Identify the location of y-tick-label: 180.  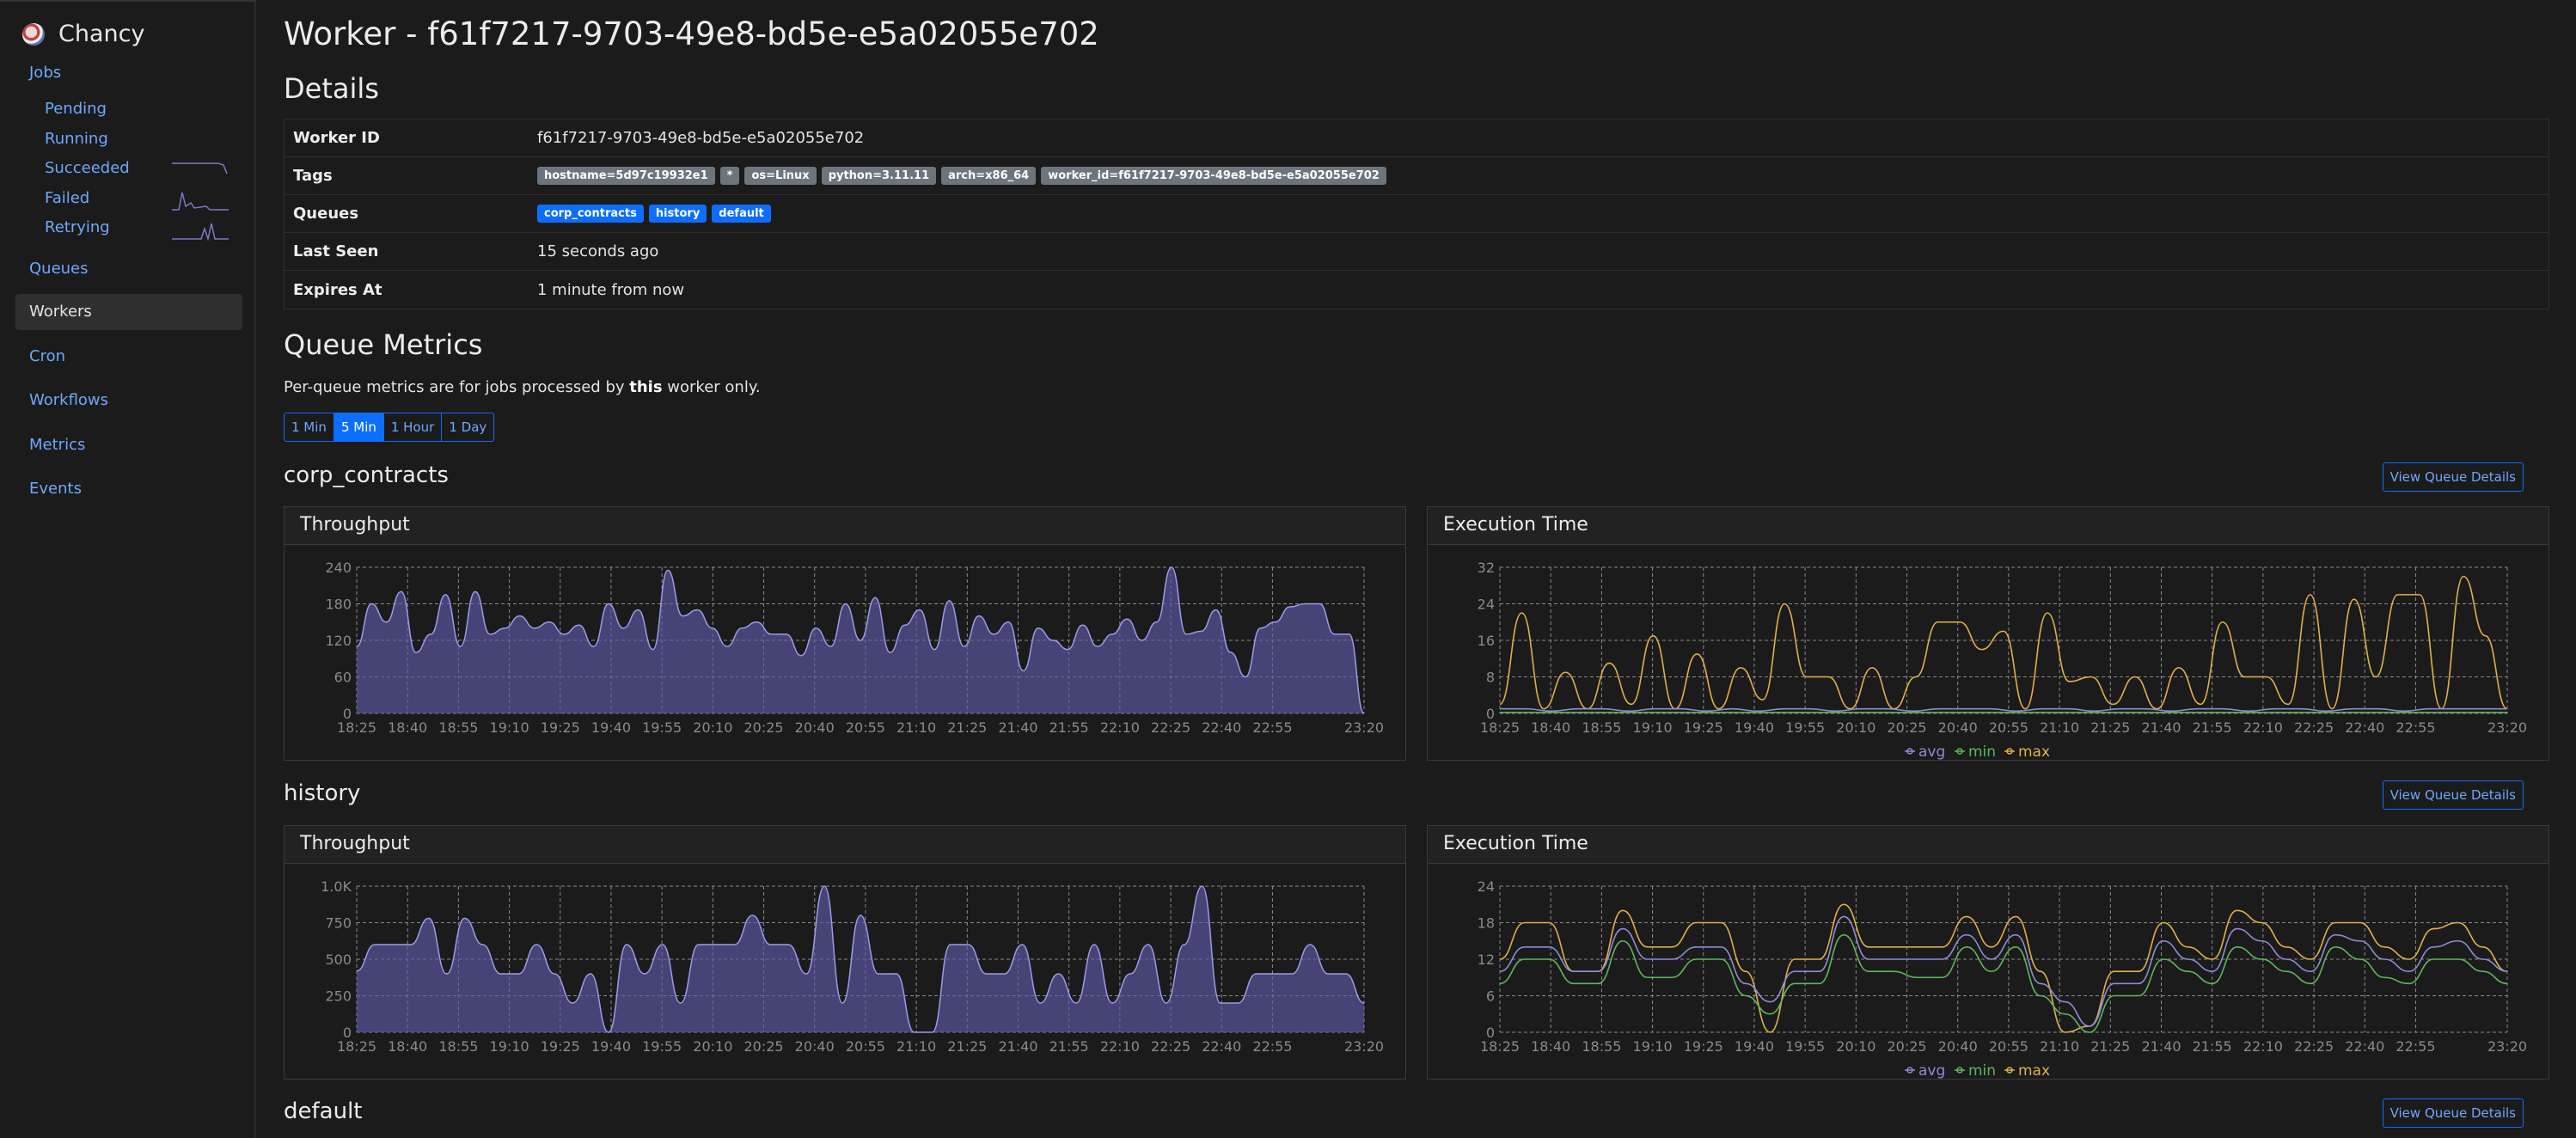
(338, 605).